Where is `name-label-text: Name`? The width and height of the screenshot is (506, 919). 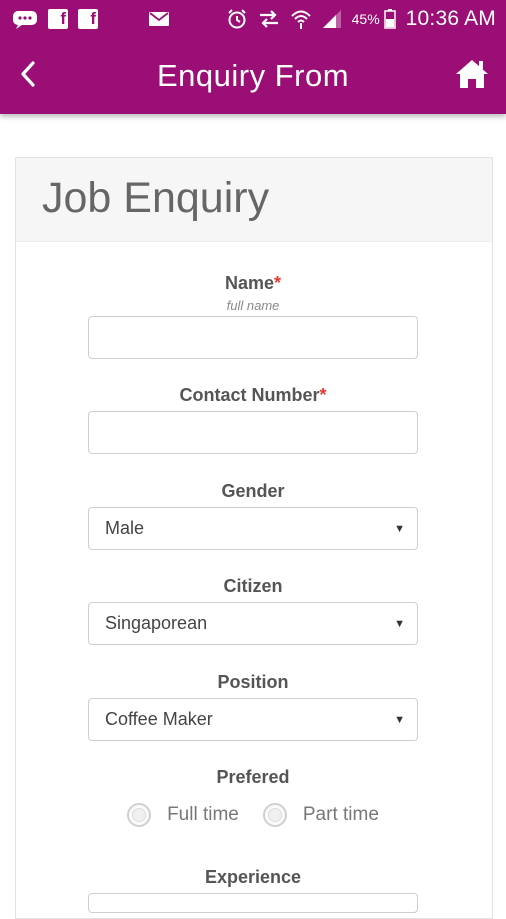 name-label-text: Name is located at coordinates (249, 283).